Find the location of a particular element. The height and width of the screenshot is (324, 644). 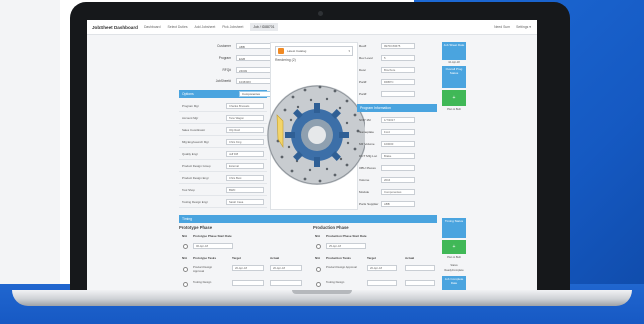

program-info-value: Brake is located at coordinates (398, 156).